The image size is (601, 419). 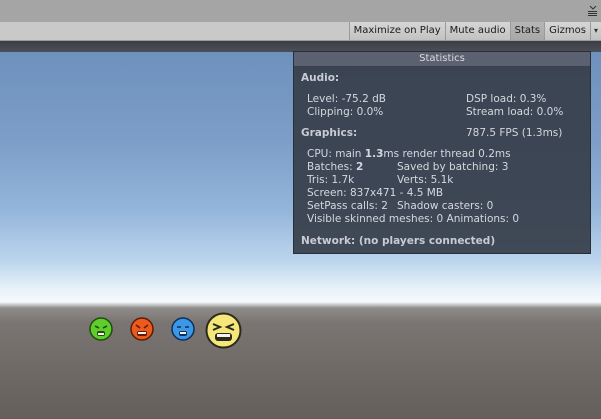 I want to click on setpass-calls: SetPass calls: 2, so click(x=347, y=206).